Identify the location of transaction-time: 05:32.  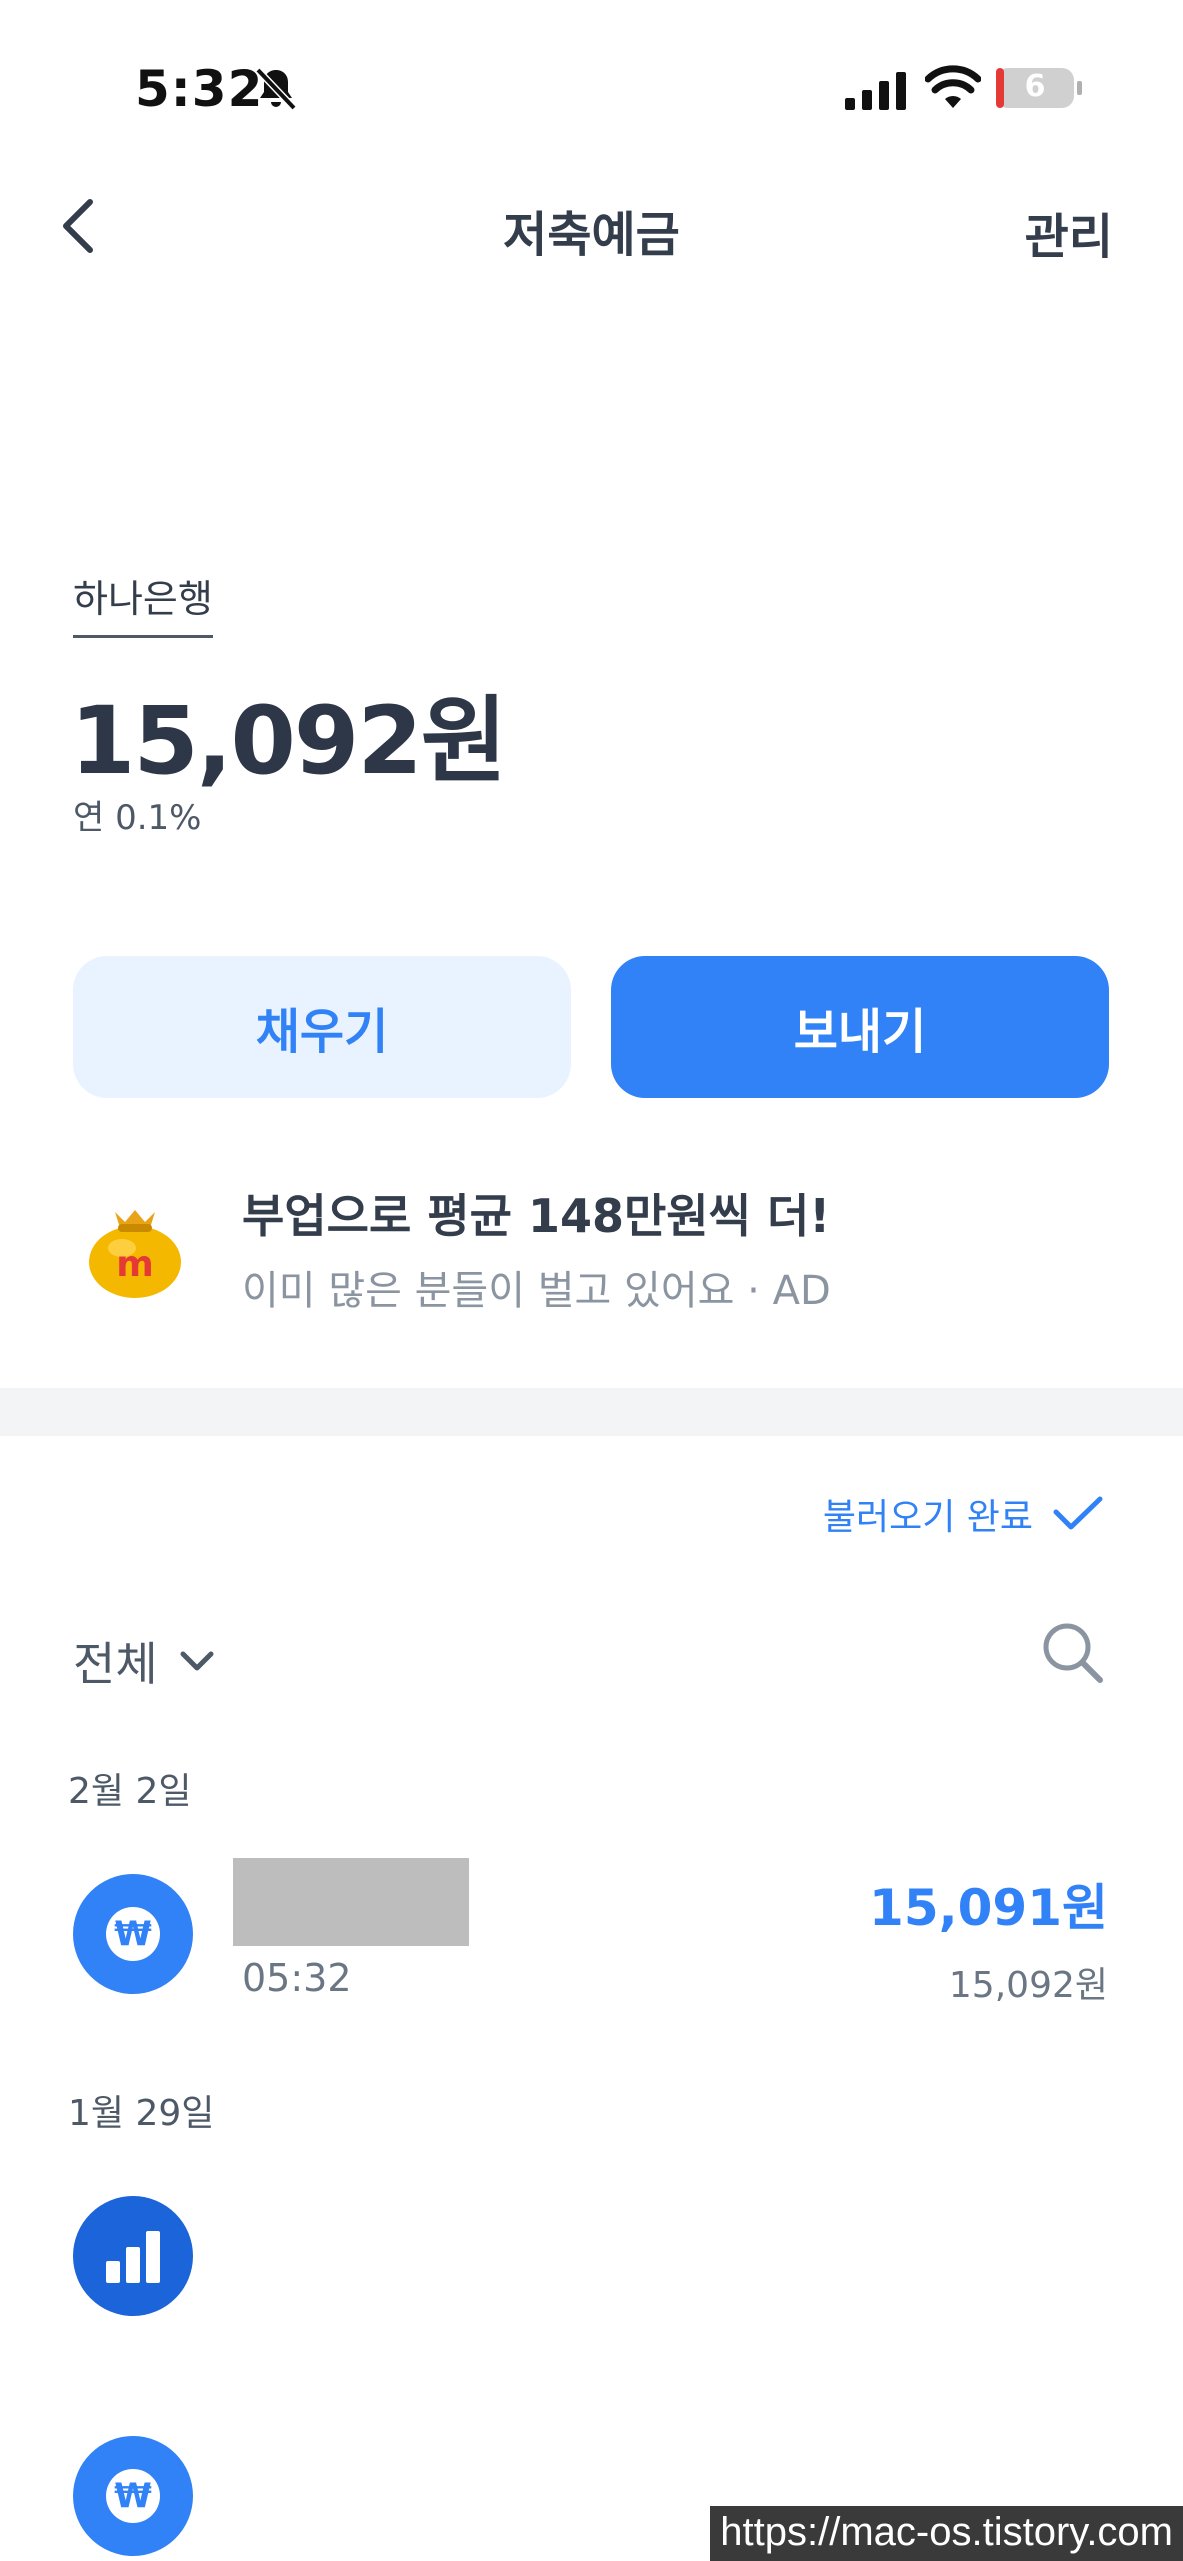
(297, 1978).